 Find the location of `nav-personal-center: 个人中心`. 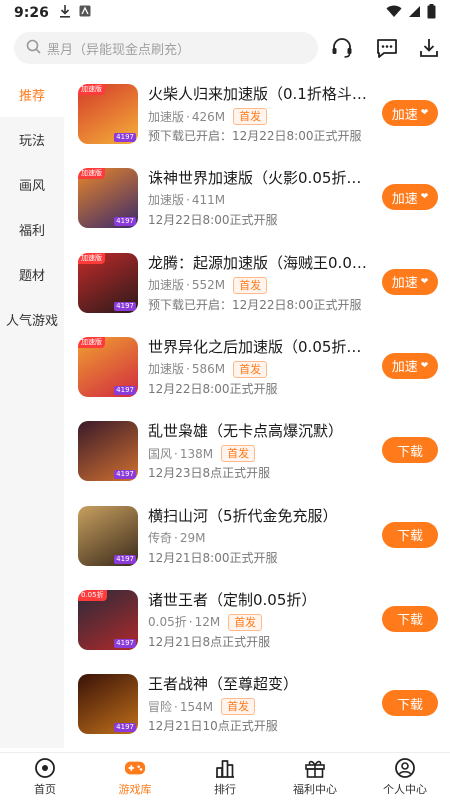

nav-personal-center: 个人中心 is located at coordinates (405, 776).